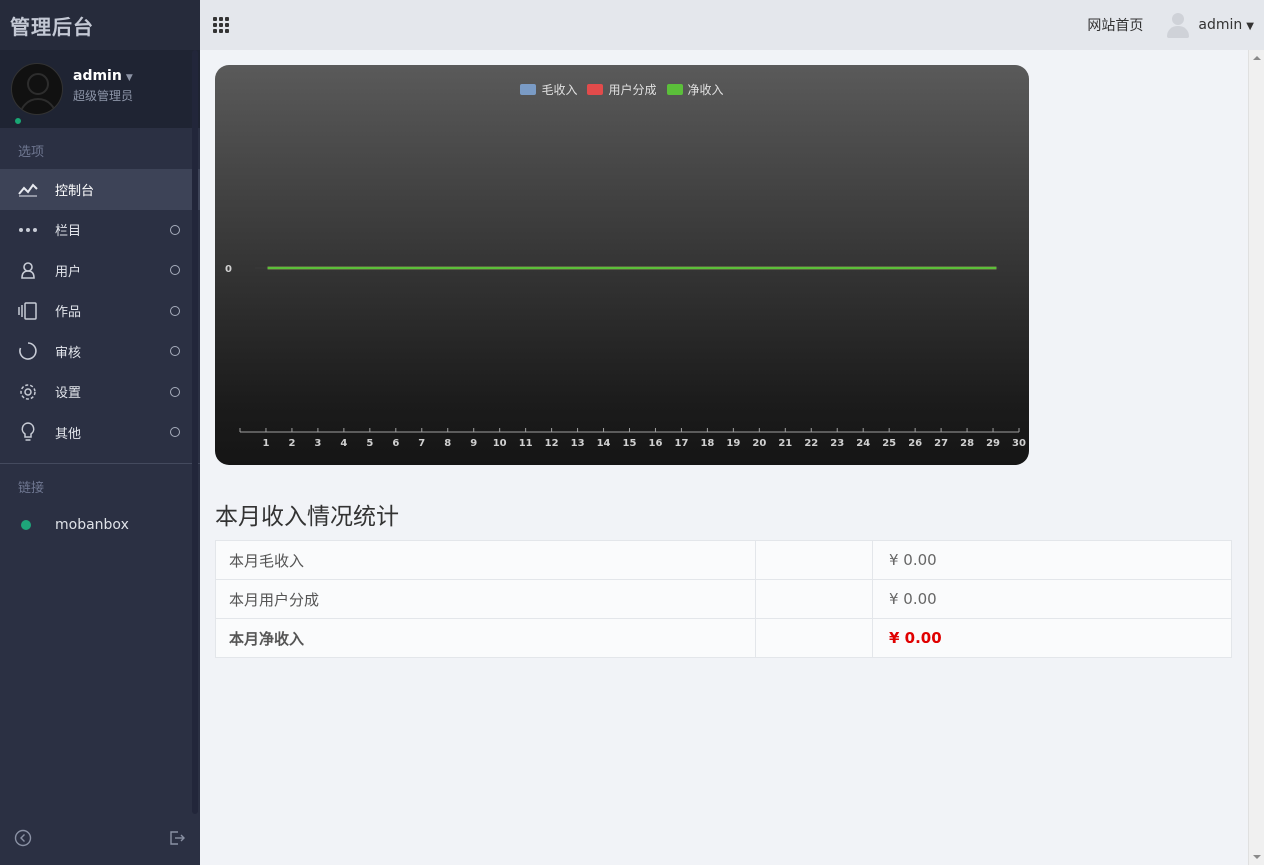  Describe the element at coordinates (889, 443) in the screenshot. I see `x-tick-label: 25` at that location.